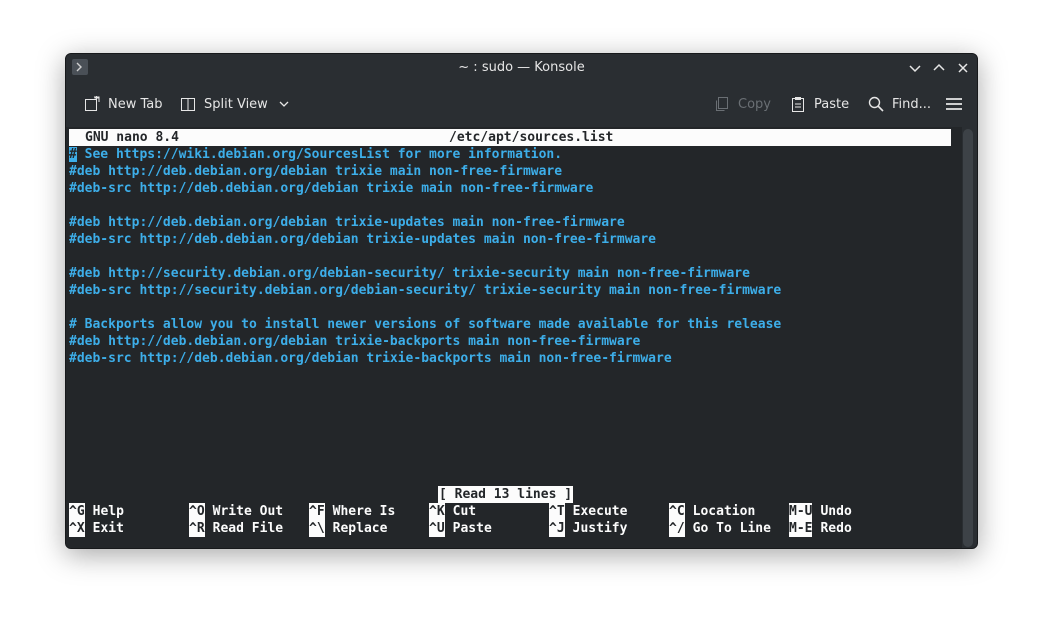  What do you see at coordinates (600, 511) in the screenshot?
I see `shortcut-label: Execute` at bounding box center [600, 511].